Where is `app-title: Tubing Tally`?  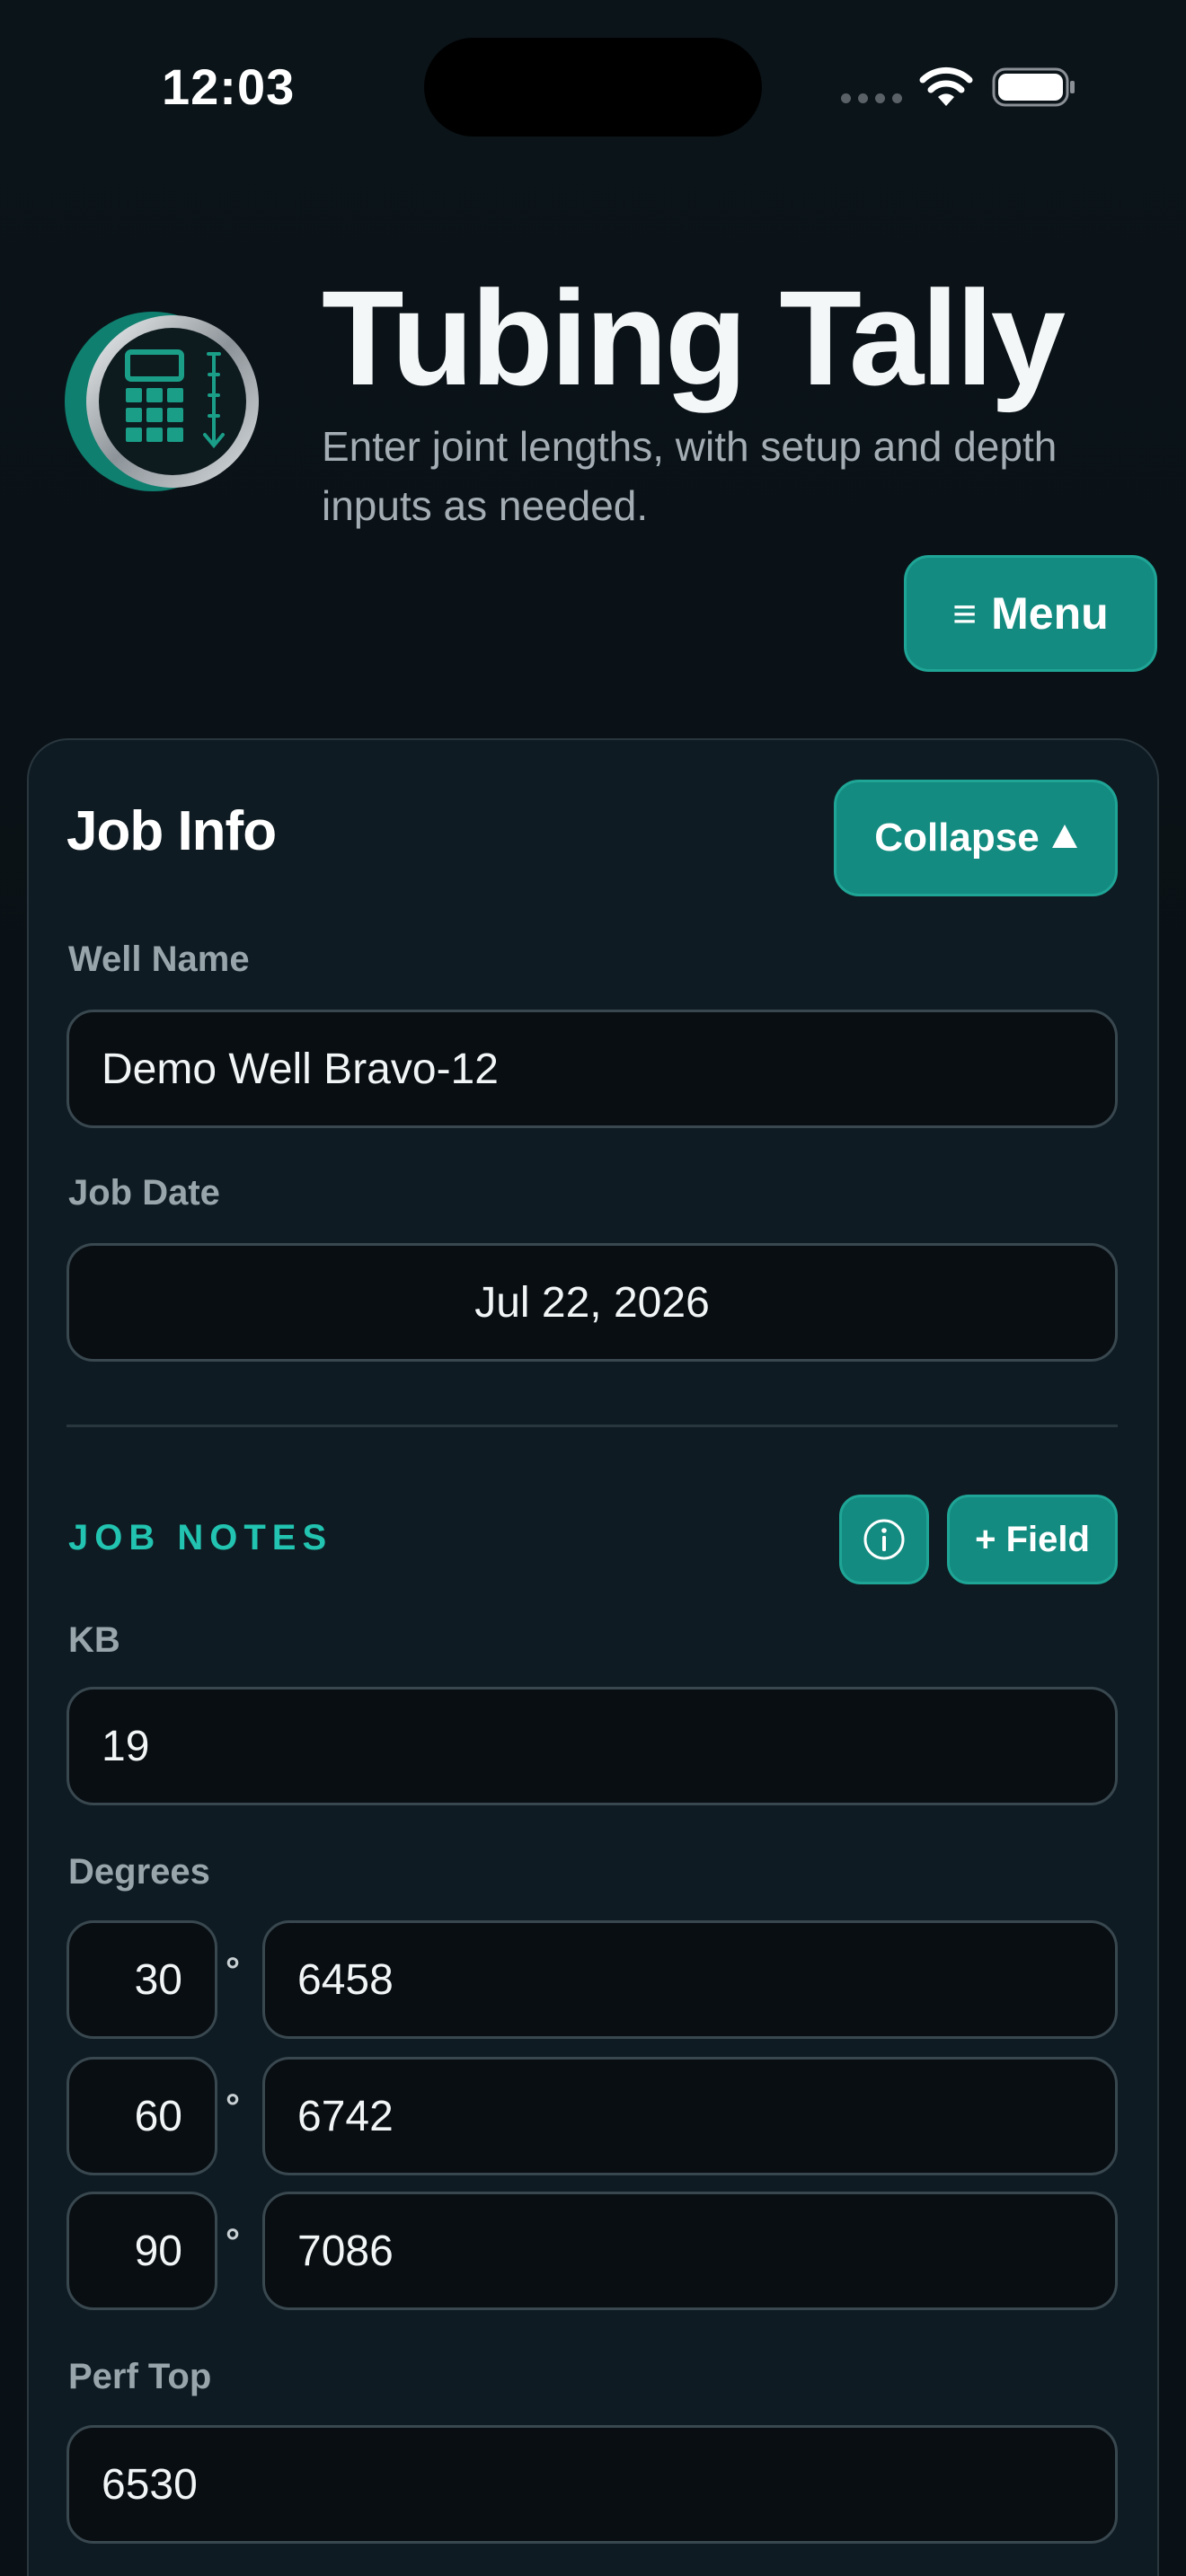
app-title: Tubing Tally is located at coordinates (694, 337).